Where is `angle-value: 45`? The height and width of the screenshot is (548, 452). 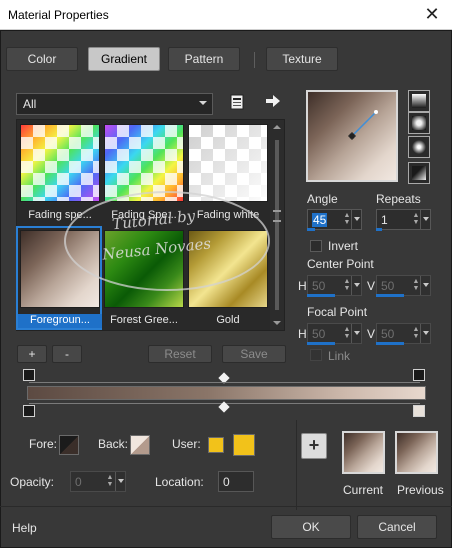
angle-value: 45 is located at coordinates (320, 220).